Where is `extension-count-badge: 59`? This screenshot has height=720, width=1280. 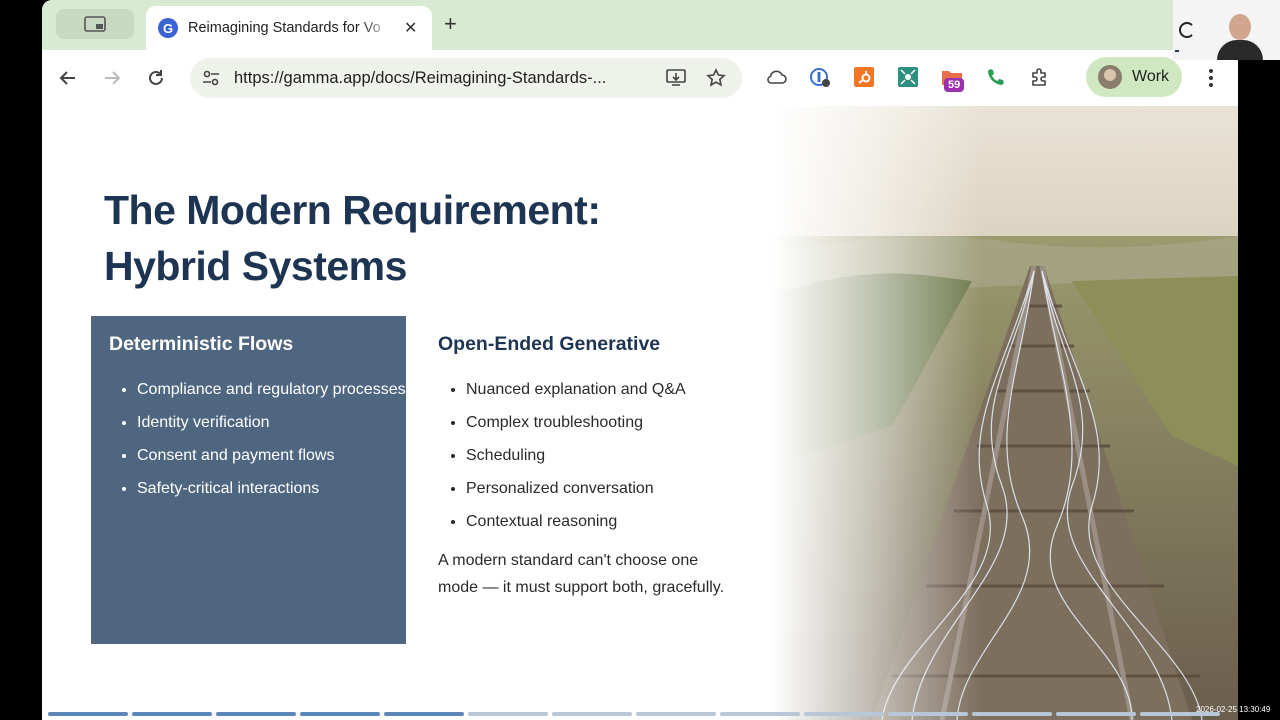 extension-count-badge: 59 is located at coordinates (954, 85).